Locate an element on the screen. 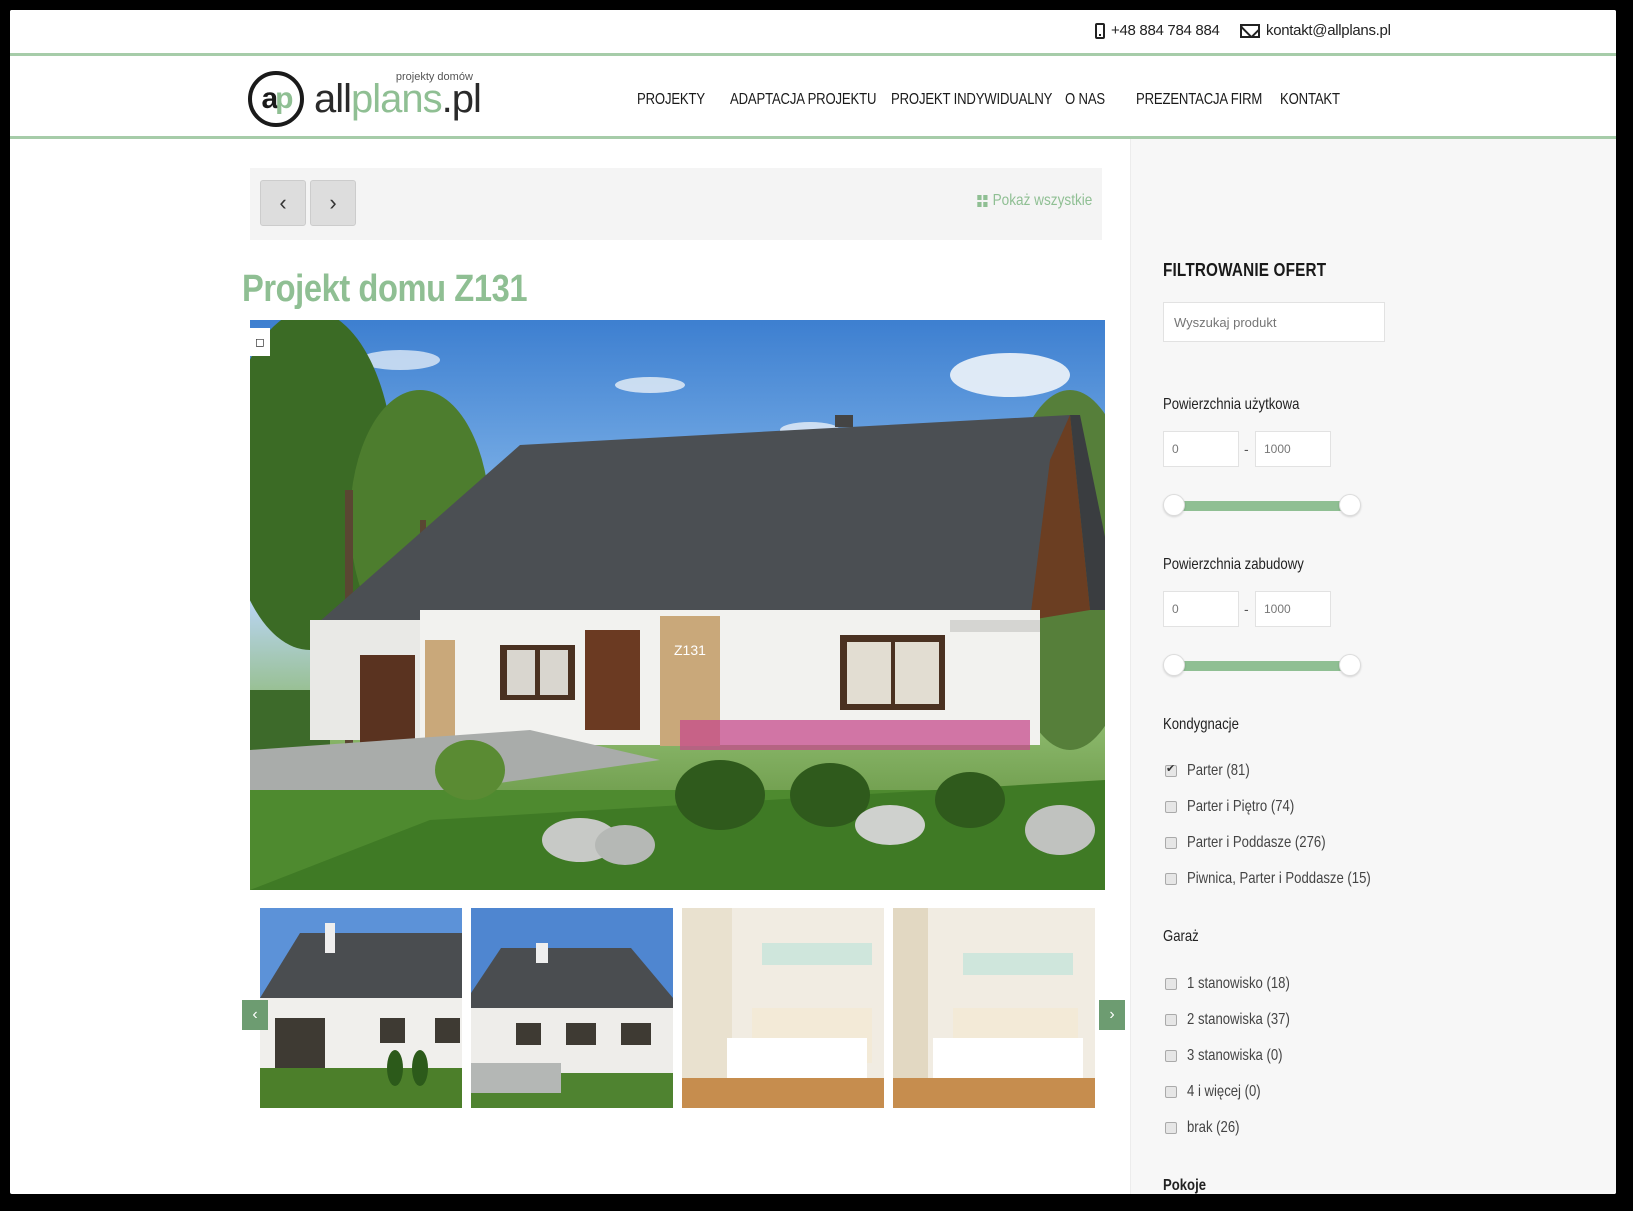 The height and width of the screenshot is (1211, 1633). fullscreen-button: ◻ is located at coordinates (260, 342).